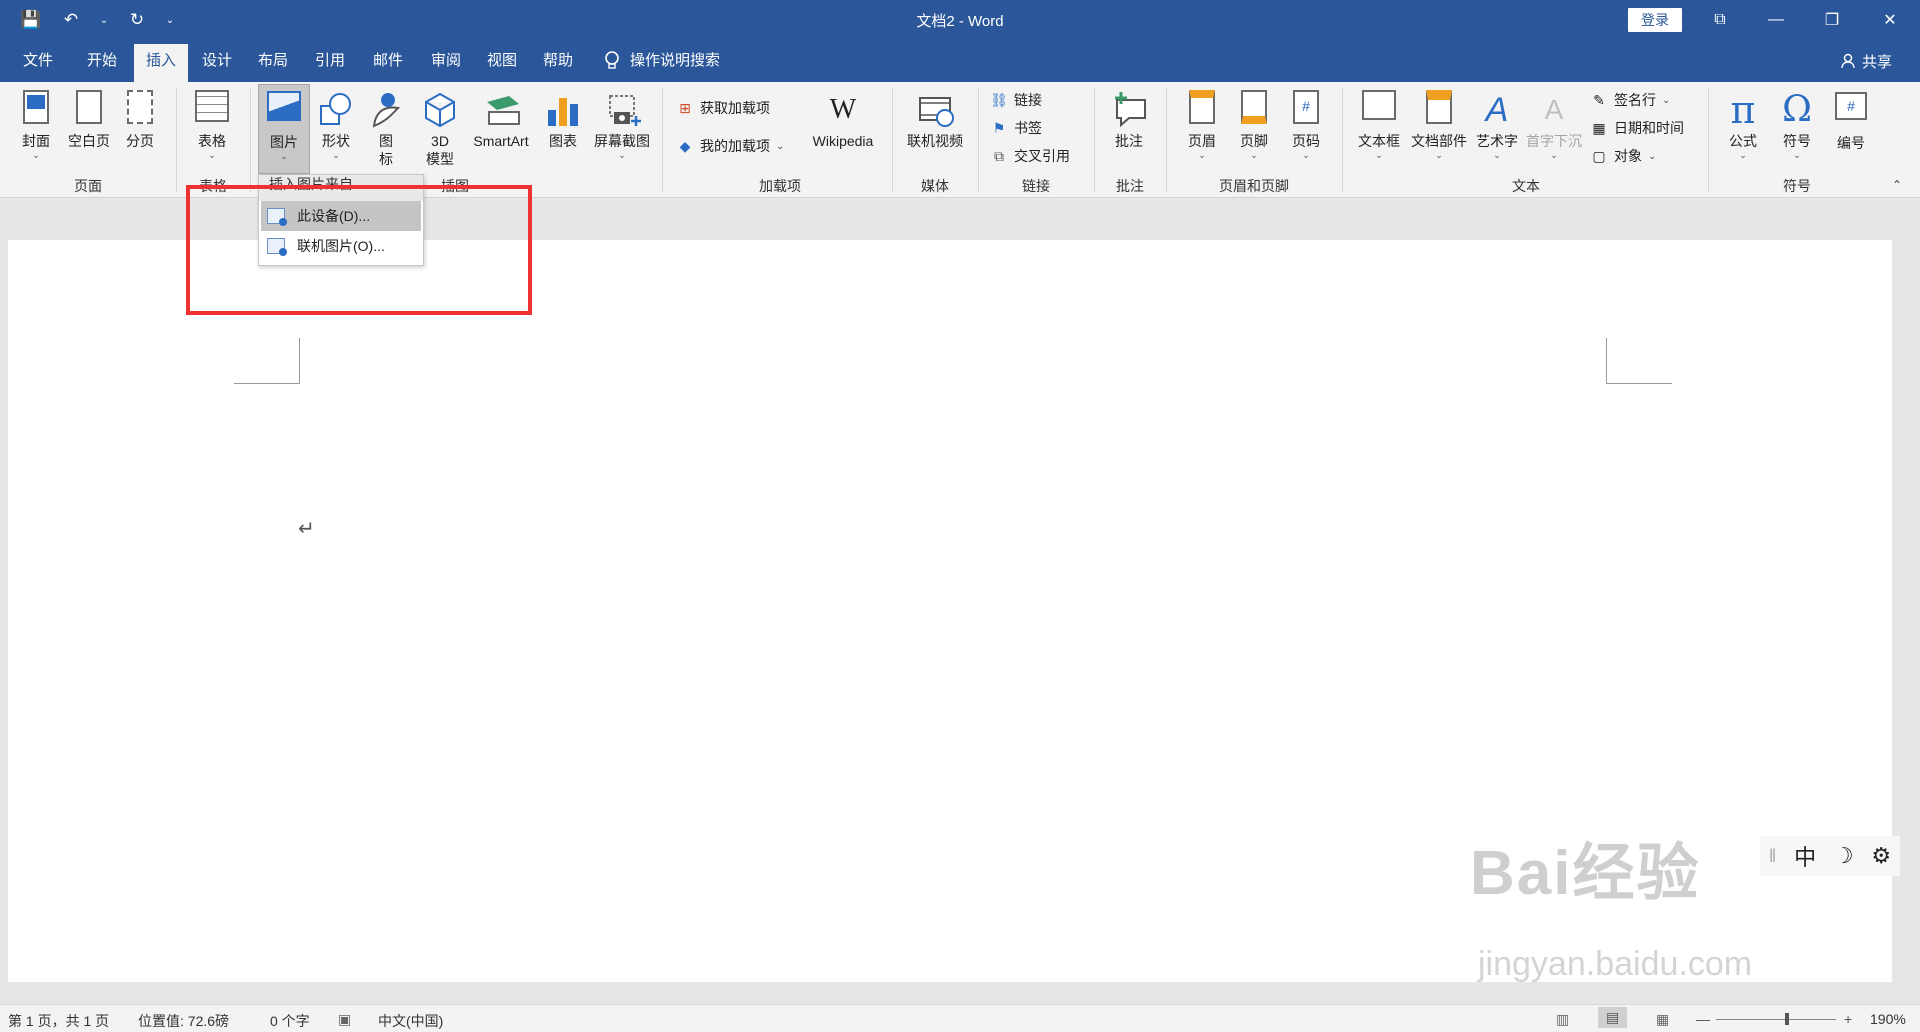 The image size is (1920, 1032). What do you see at coordinates (336, 123) in the screenshot?
I see `shapes-button: 形状 ⌄` at bounding box center [336, 123].